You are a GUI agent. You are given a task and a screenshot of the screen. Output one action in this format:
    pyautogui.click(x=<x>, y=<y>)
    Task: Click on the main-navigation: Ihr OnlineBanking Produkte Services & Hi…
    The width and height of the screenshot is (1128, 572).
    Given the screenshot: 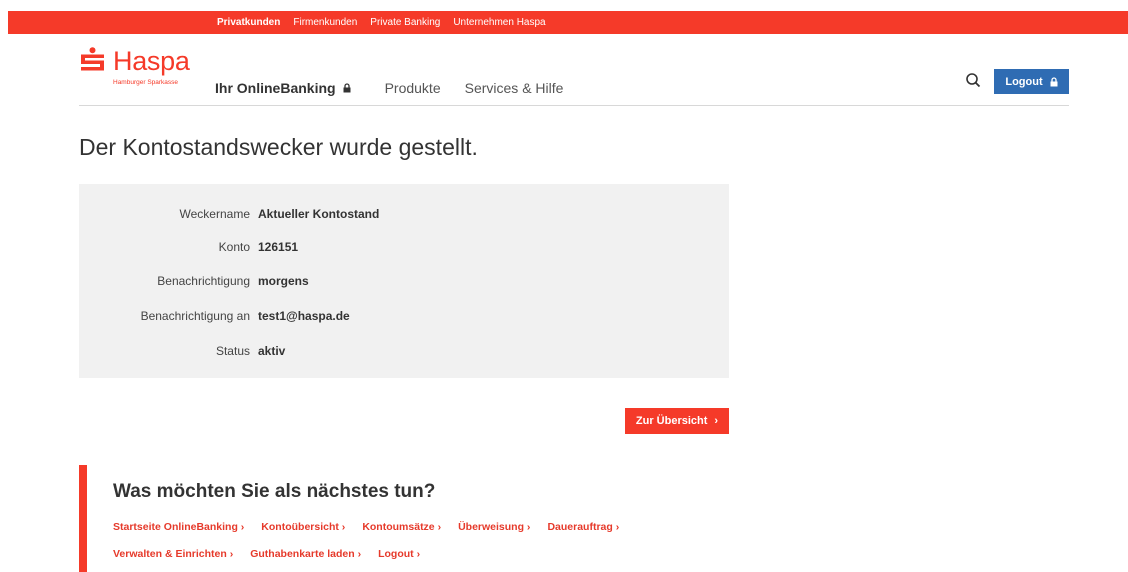 What is the action you would take?
    pyautogui.click(x=401, y=88)
    